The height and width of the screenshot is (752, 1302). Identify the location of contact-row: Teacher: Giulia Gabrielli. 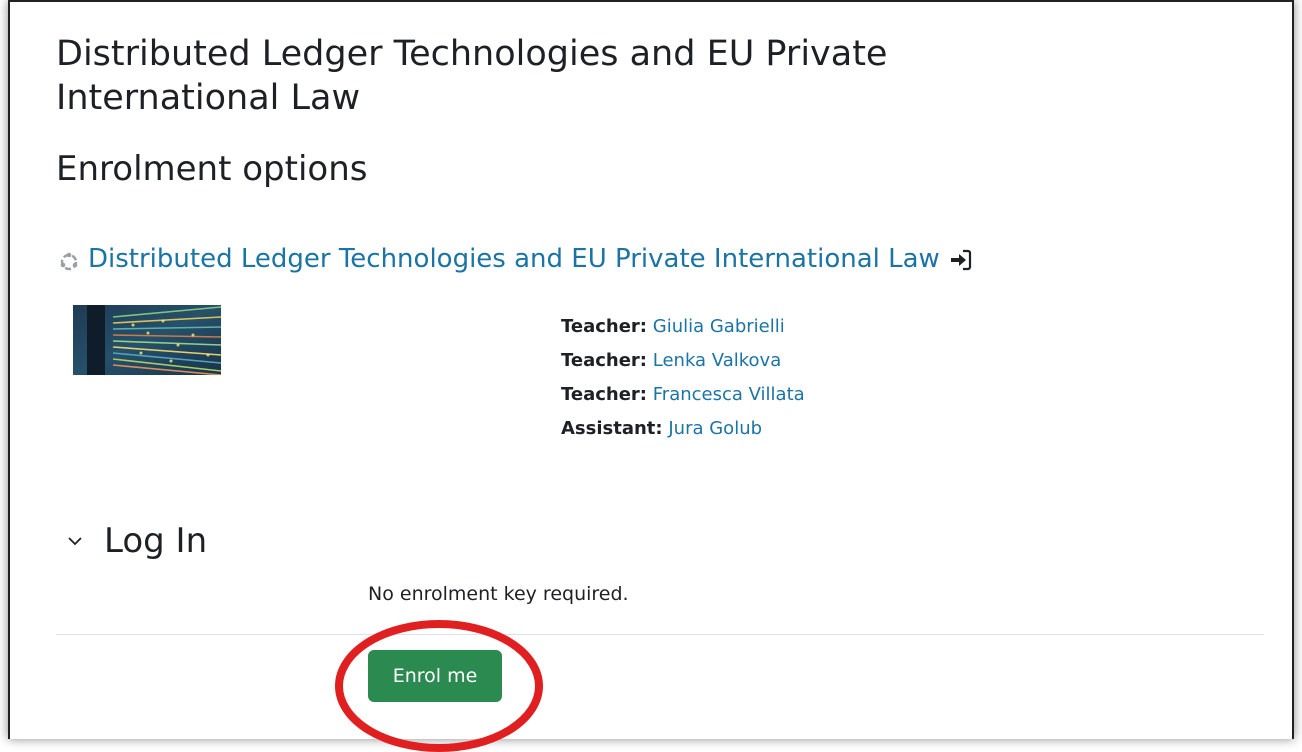
(683, 327).